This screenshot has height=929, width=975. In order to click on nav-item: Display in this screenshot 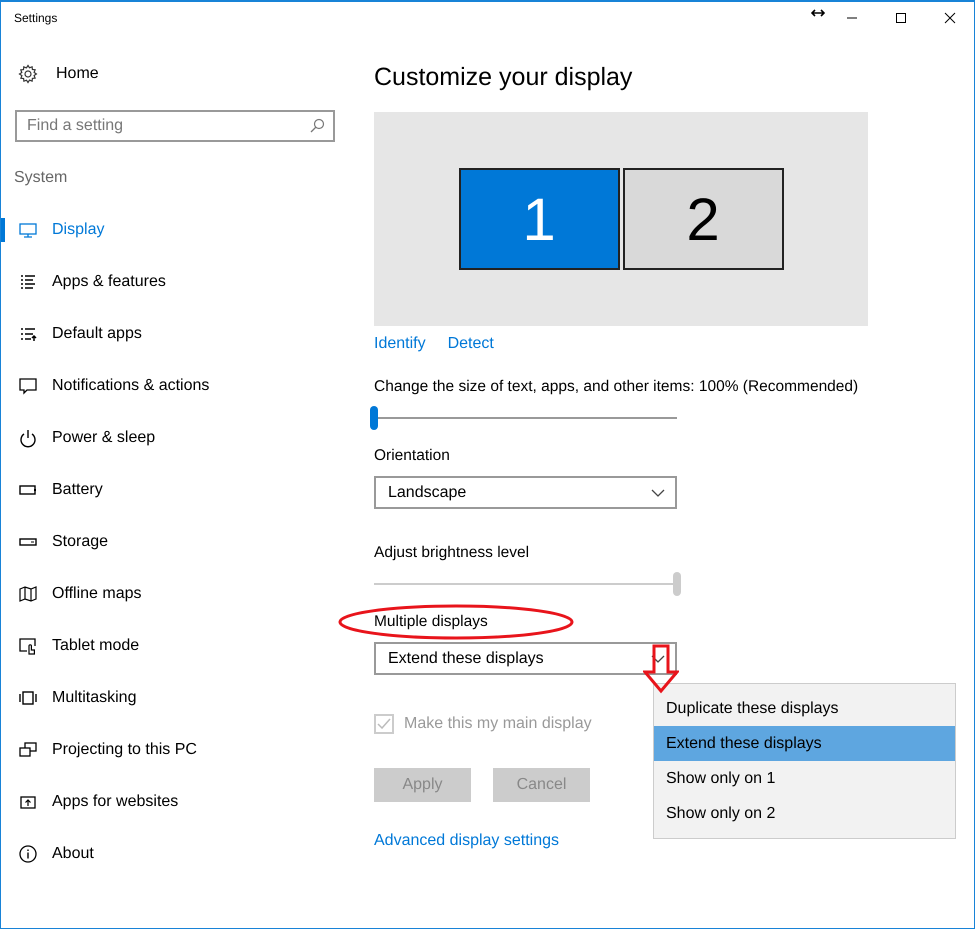, I will do `click(187, 230)`.